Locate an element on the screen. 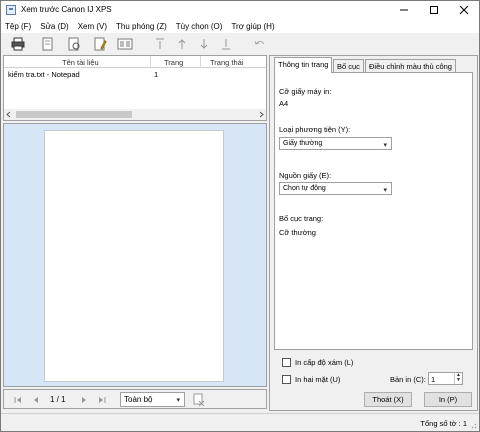 Image resolution: width=480 pixels, height=432 pixels. paper-source-dropdown: Chọn tự động ▾ is located at coordinates (335, 188).